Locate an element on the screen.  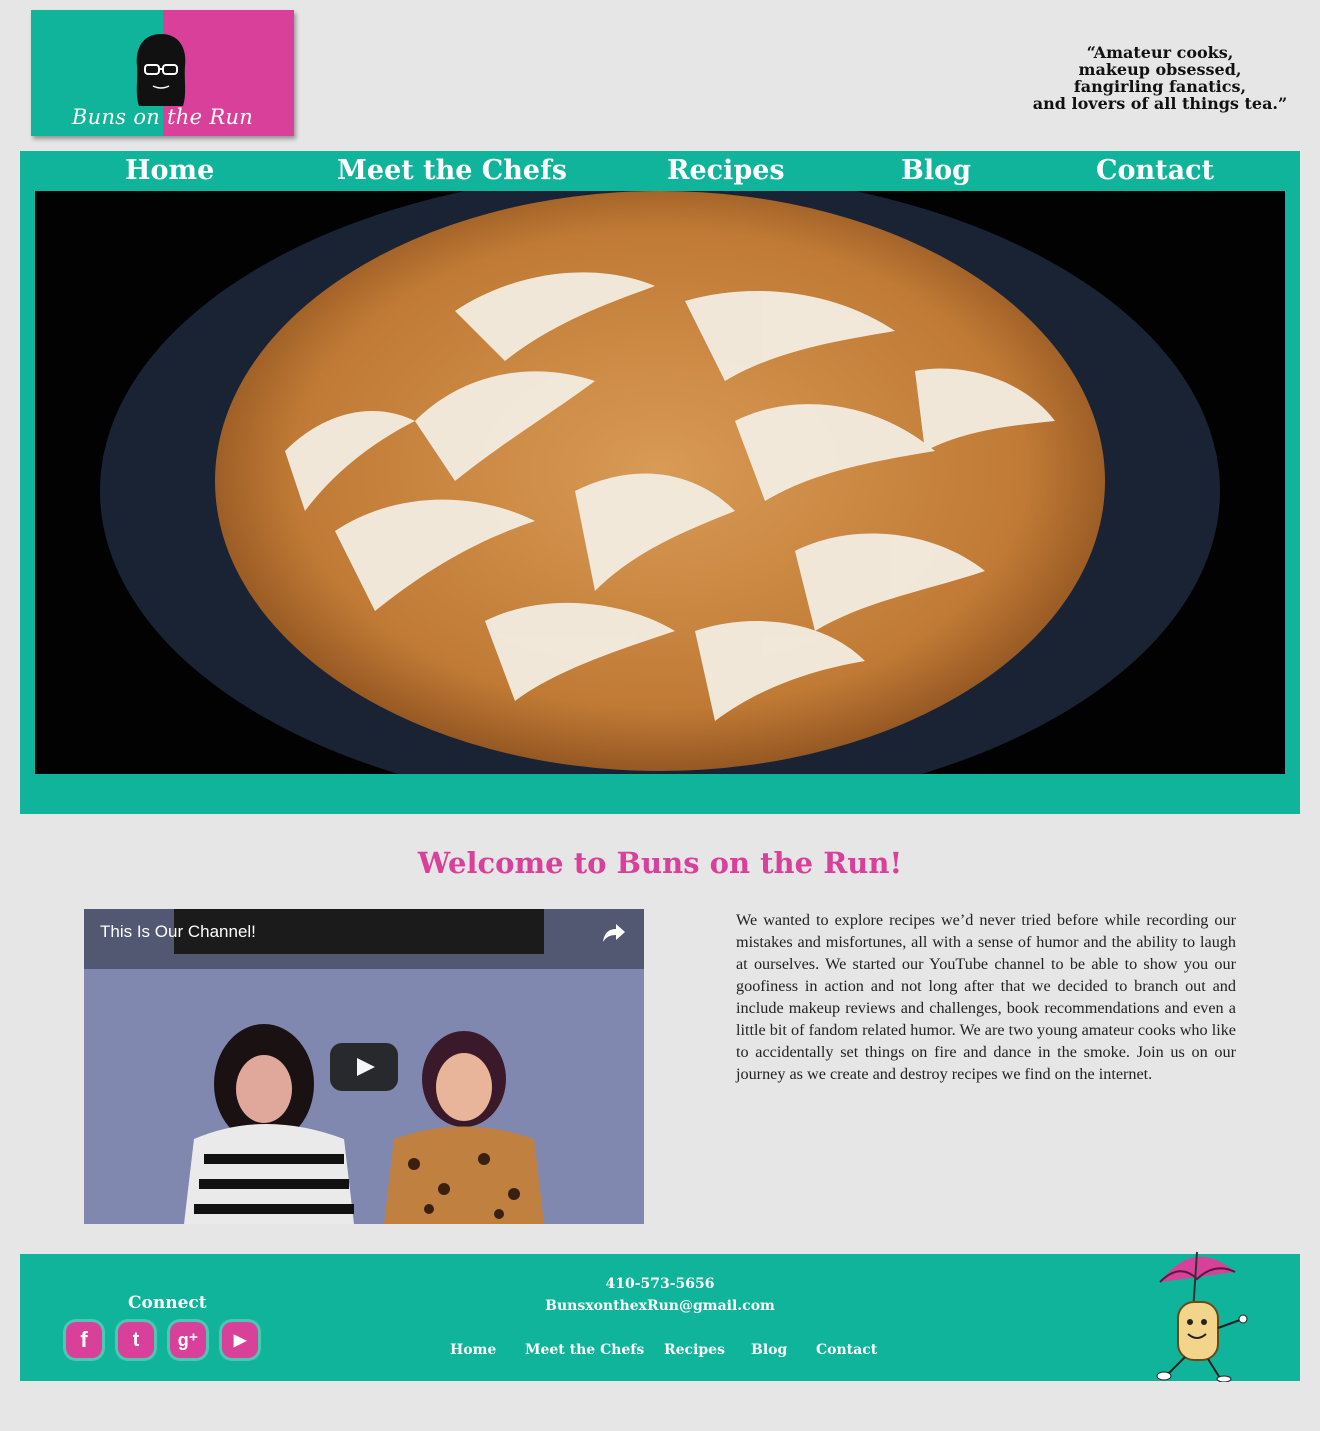
facebook-icon: f is located at coordinates (84, 1340).